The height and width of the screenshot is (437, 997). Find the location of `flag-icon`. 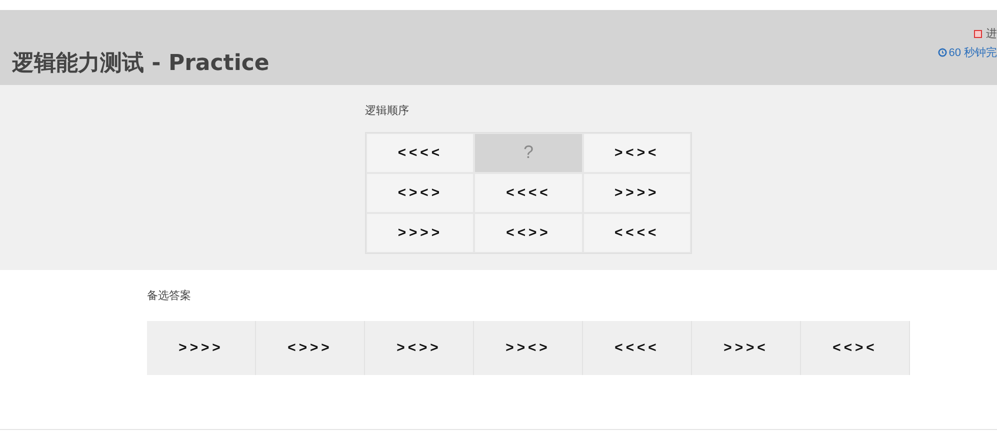

flag-icon is located at coordinates (978, 34).